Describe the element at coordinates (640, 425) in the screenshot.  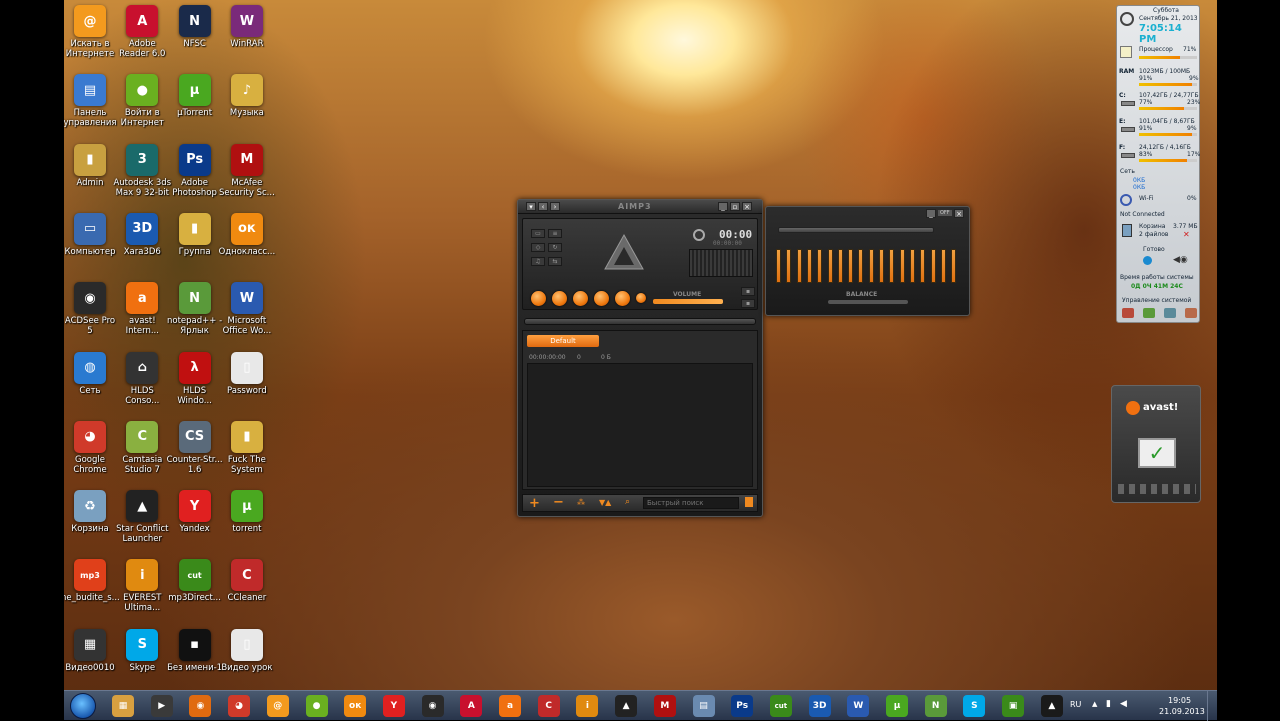
I see `playlist-track-list` at that location.